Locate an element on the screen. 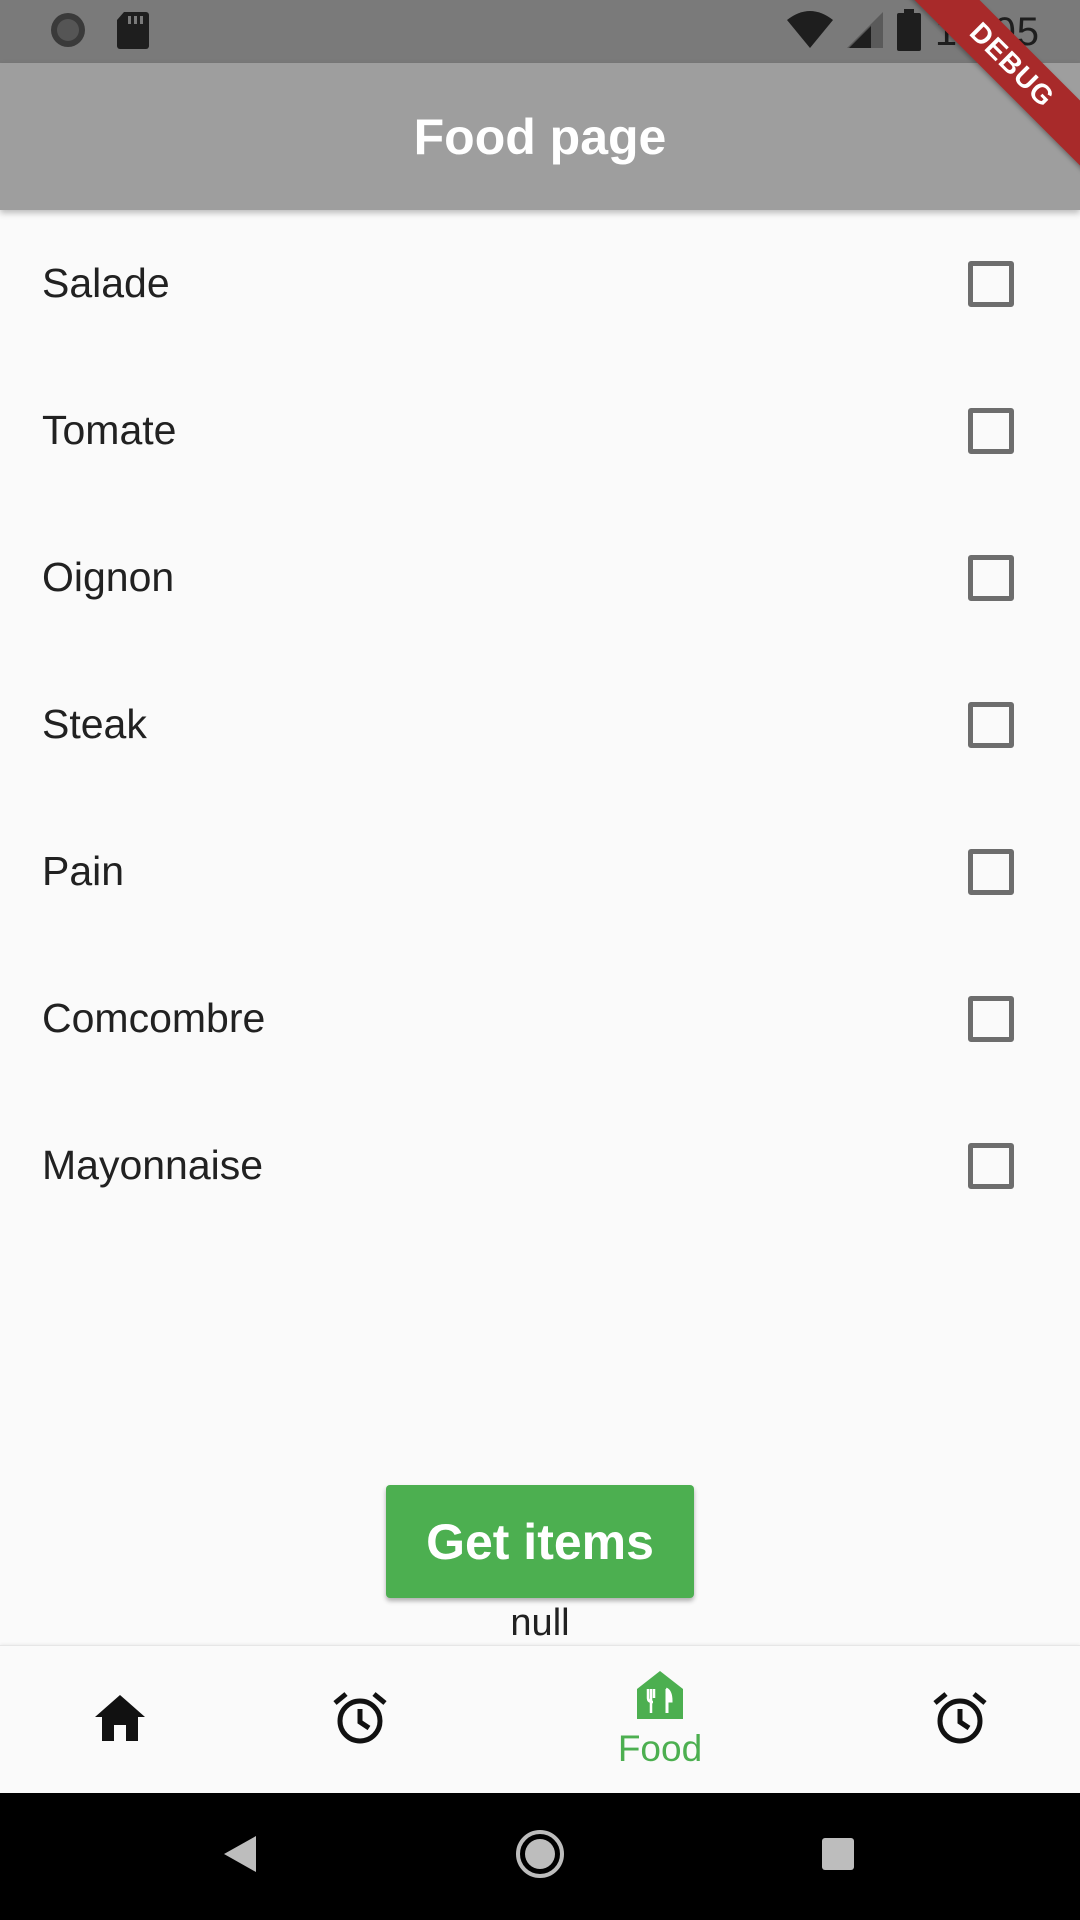 The height and width of the screenshot is (1920, 1080). back-button is located at coordinates (240, 1856).